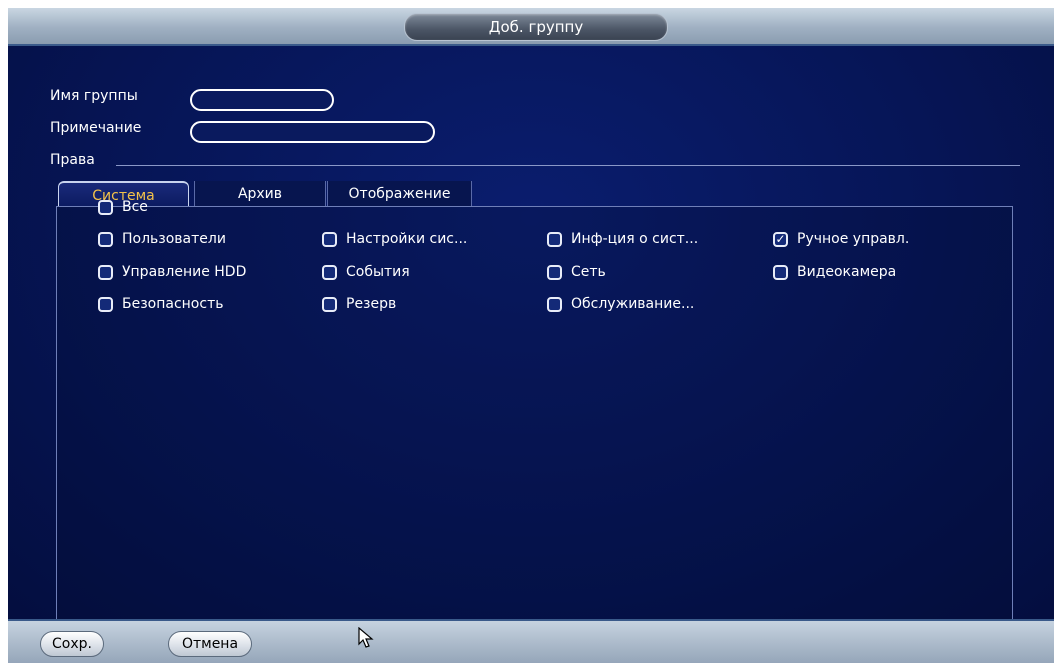 The image size is (1054, 663). What do you see at coordinates (72, 160) in the screenshot?
I see `rights-label: Права` at bounding box center [72, 160].